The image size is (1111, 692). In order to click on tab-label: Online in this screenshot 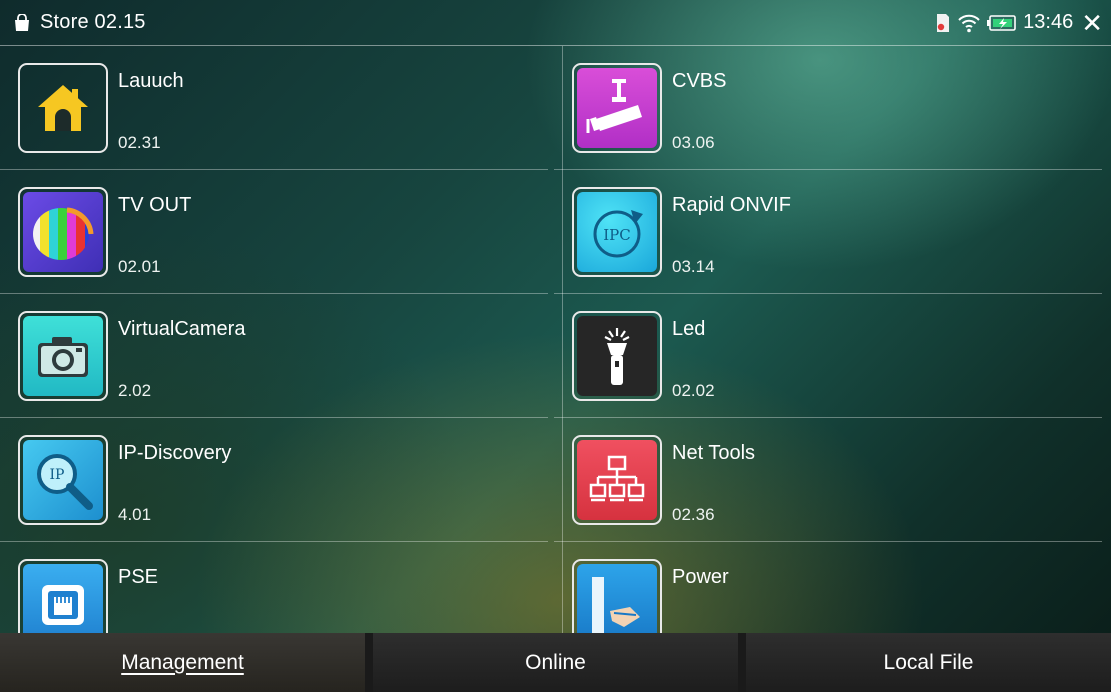, I will do `click(555, 662)`.